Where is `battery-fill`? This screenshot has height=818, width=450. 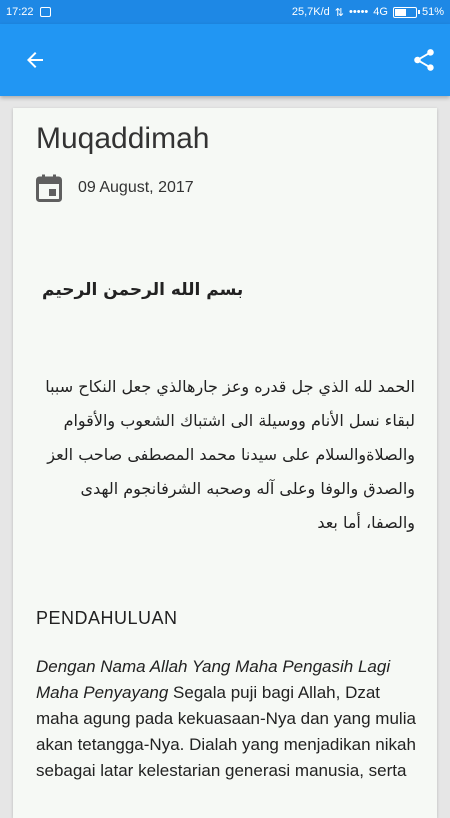
battery-fill is located at coordinates (400, 12).